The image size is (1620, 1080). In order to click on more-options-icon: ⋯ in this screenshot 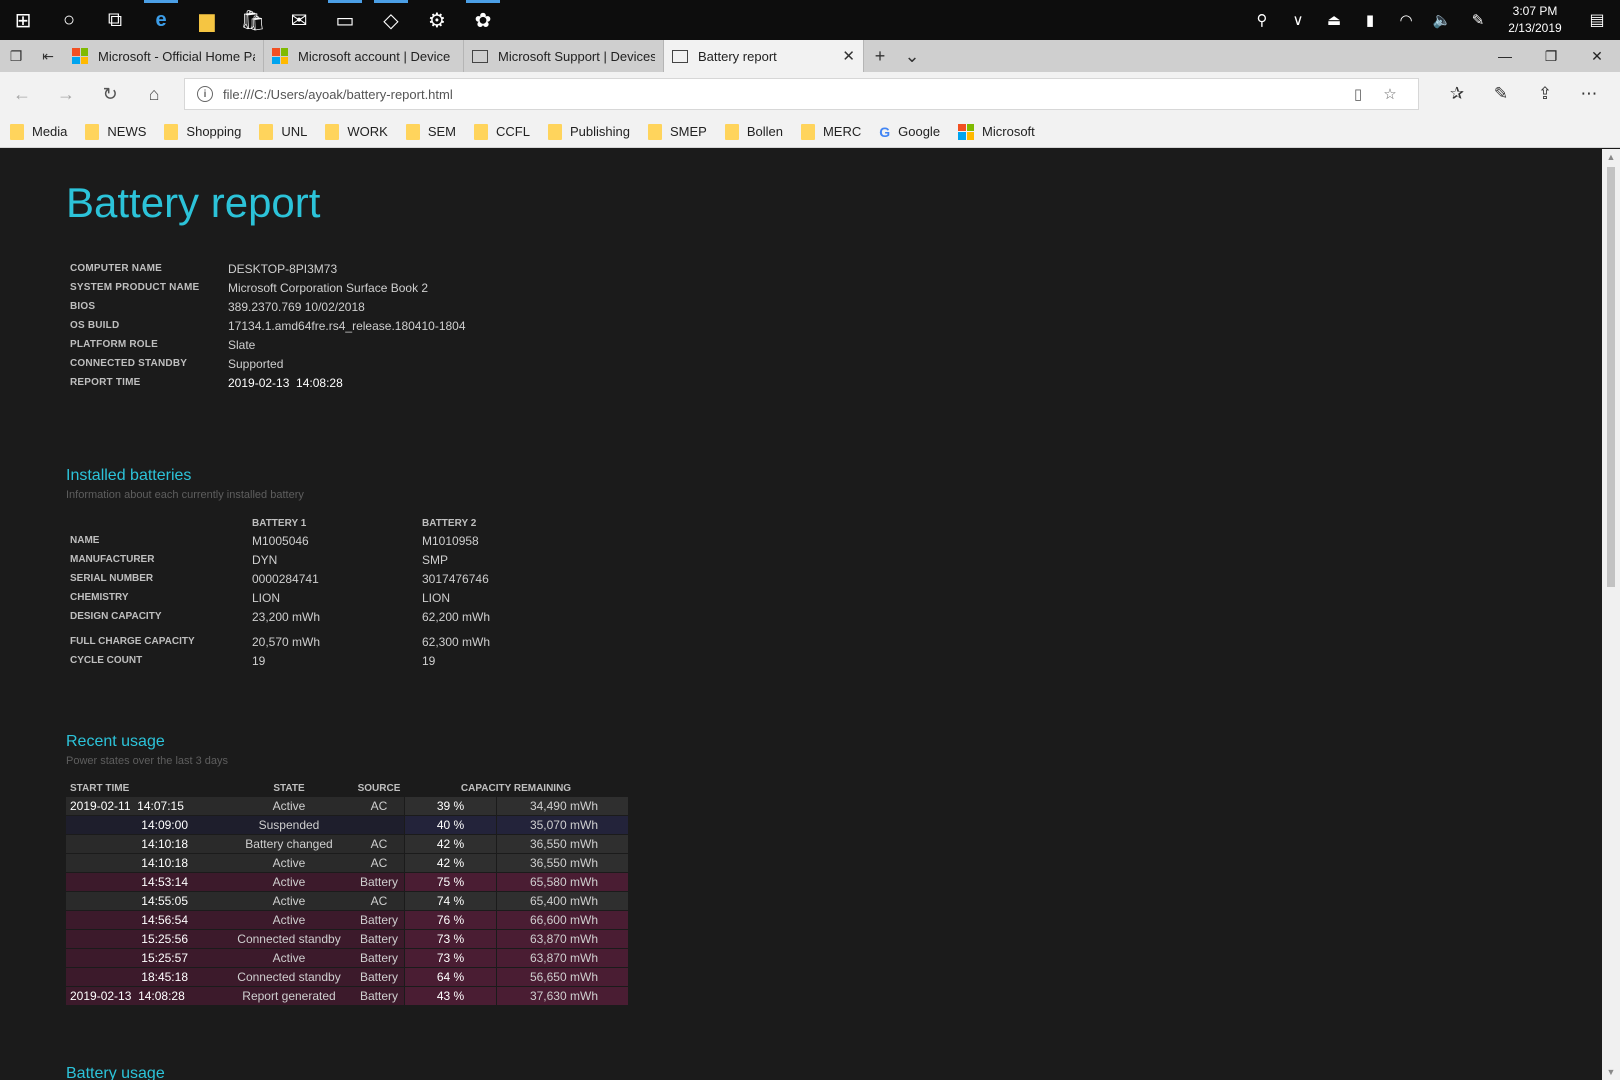, I will do `click(1589, 94)`.